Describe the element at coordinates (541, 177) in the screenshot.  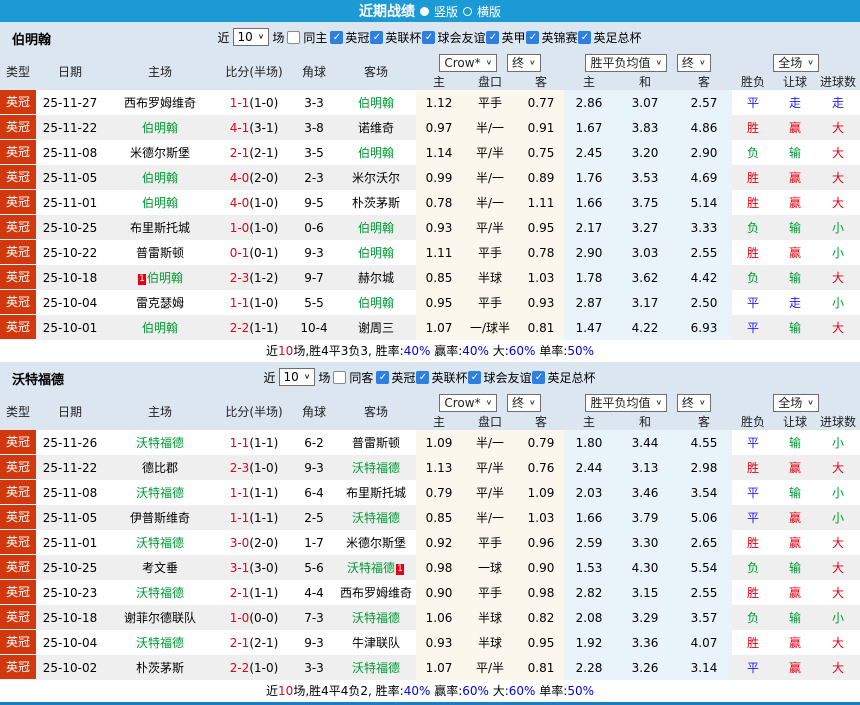
I see `handicap-away-odds: 0.89` at that location.